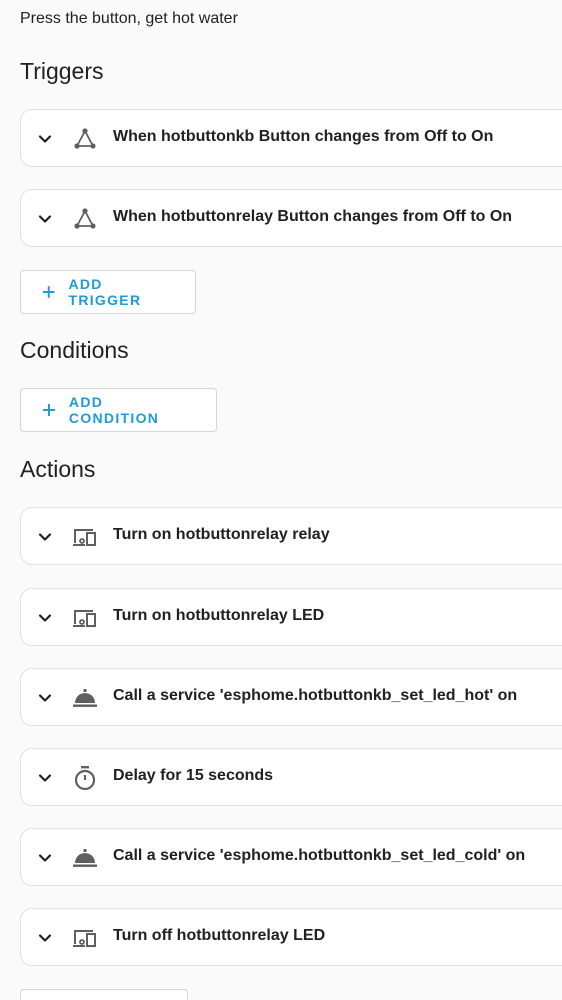 The image size is (562, 1000). I want to click on action-row: Turn off hotbuttonrelay LED, so click(291, 937).